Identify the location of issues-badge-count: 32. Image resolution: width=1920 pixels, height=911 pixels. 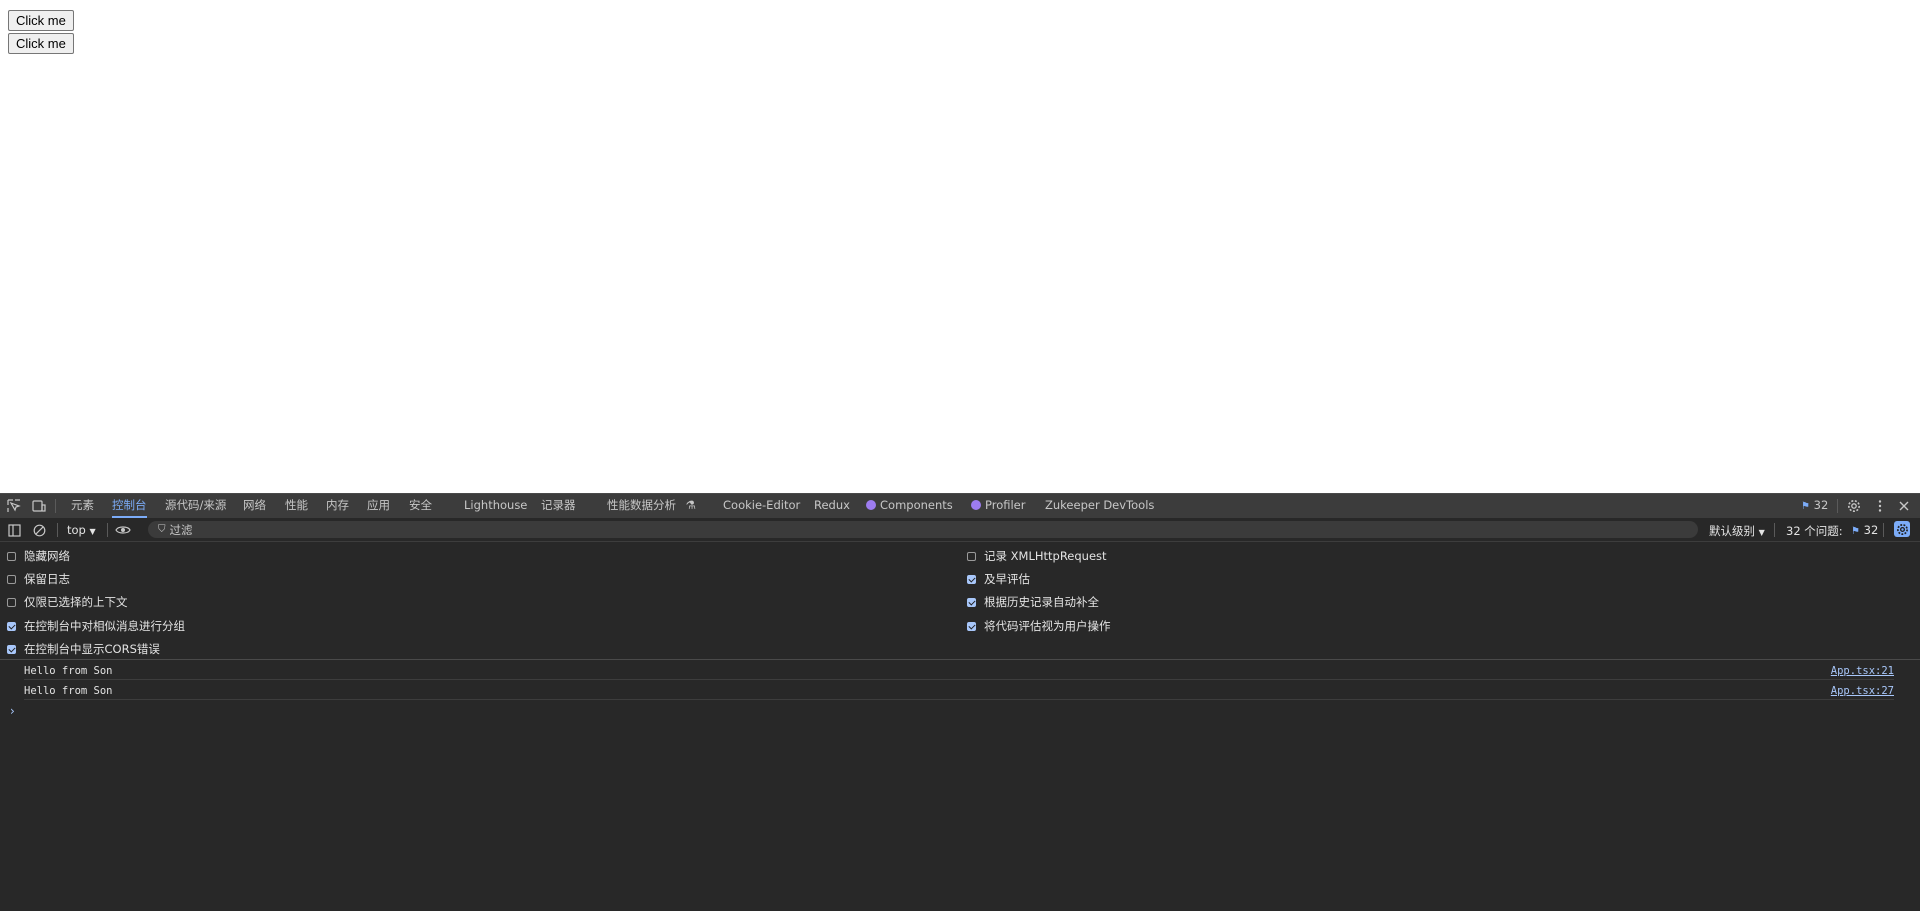
(1871, 530).